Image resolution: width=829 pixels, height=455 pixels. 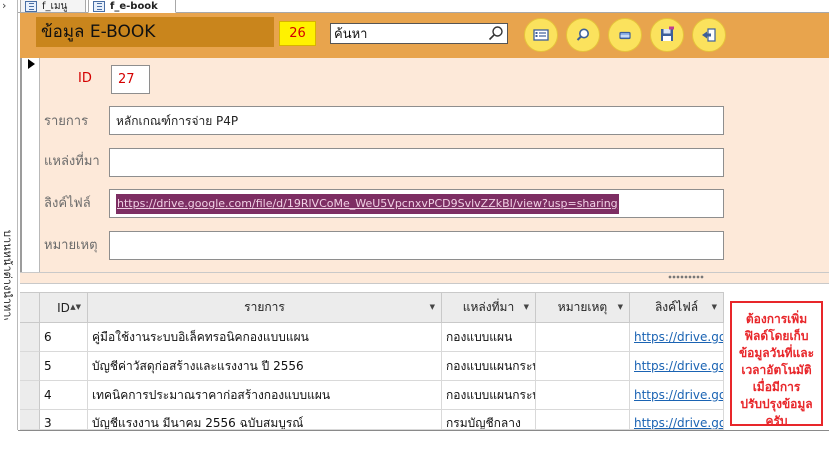 I want to click on navigation-pane-label: บานหน้าต่างนำทาง, so click(x=7, y=275).